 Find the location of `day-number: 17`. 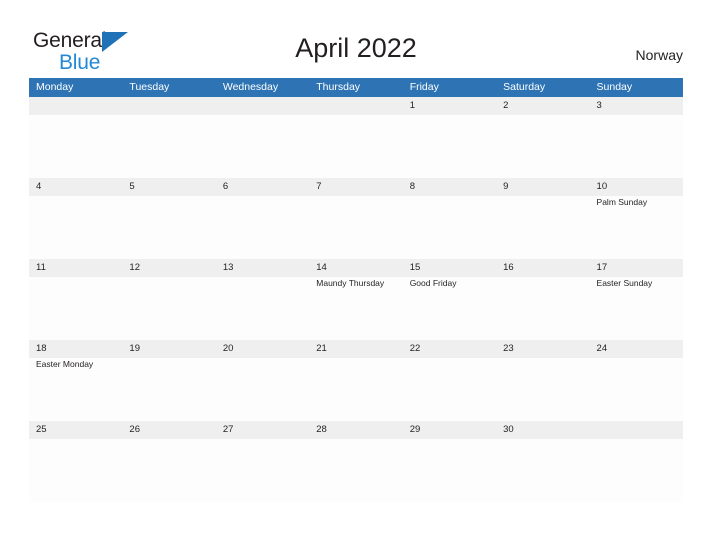

day-number: 17 is located at coordinates (602, 267).